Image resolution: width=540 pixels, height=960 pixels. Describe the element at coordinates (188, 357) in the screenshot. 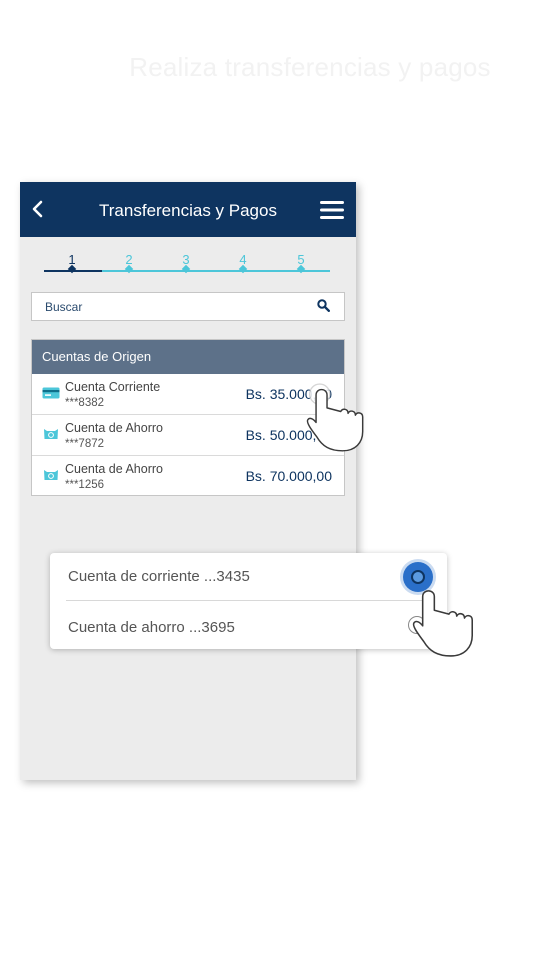

I see `accounts-header: Cuentas de Origen` at that location.